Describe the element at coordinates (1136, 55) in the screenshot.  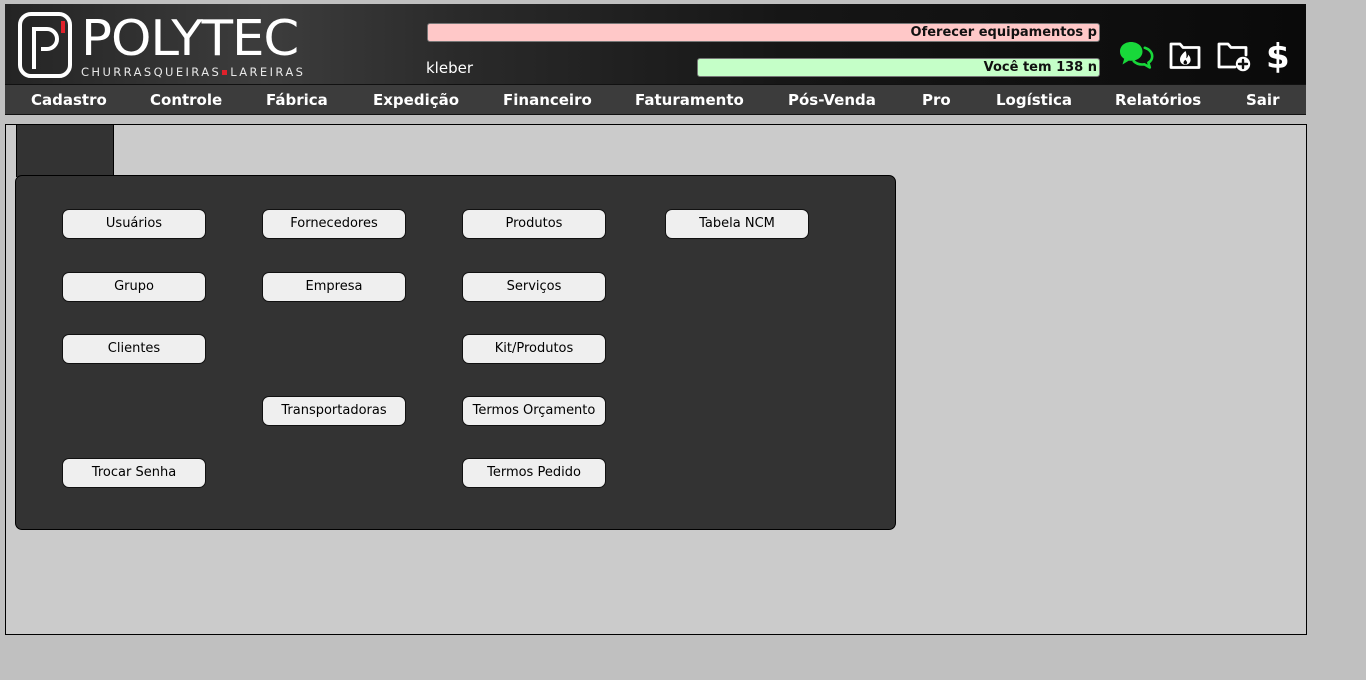
I see `chat-bubbles-icon` at that location.